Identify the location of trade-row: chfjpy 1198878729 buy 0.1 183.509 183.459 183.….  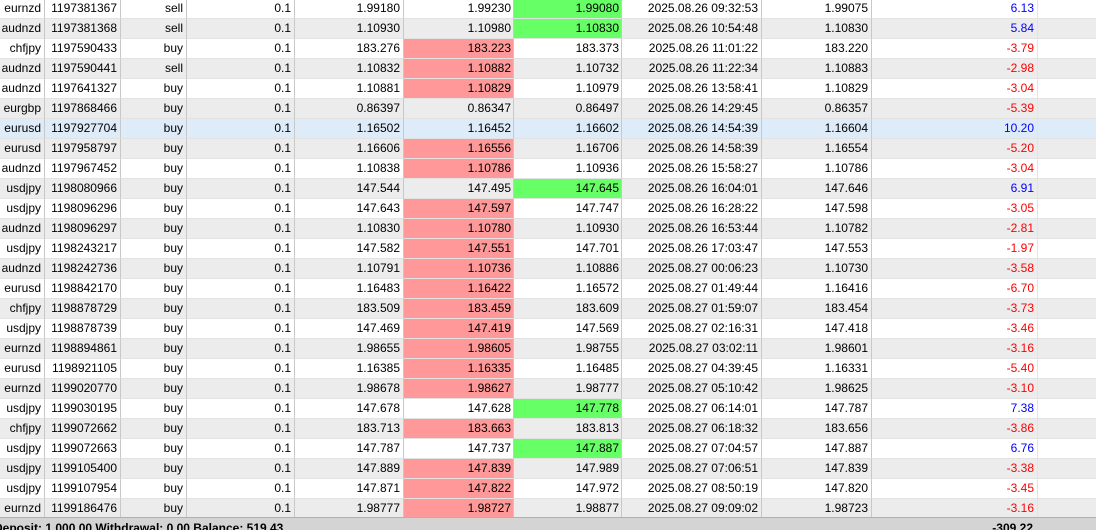
(548, 309).